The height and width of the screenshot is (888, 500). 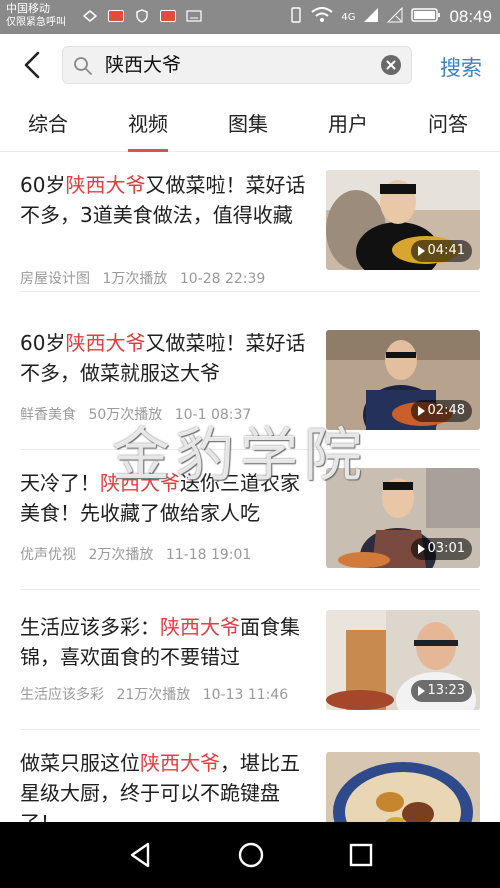 What do you see at coordinates (135, 279) in the screenshot?
I see `play-count: 1万次播放` at bounding box center [135, 279].